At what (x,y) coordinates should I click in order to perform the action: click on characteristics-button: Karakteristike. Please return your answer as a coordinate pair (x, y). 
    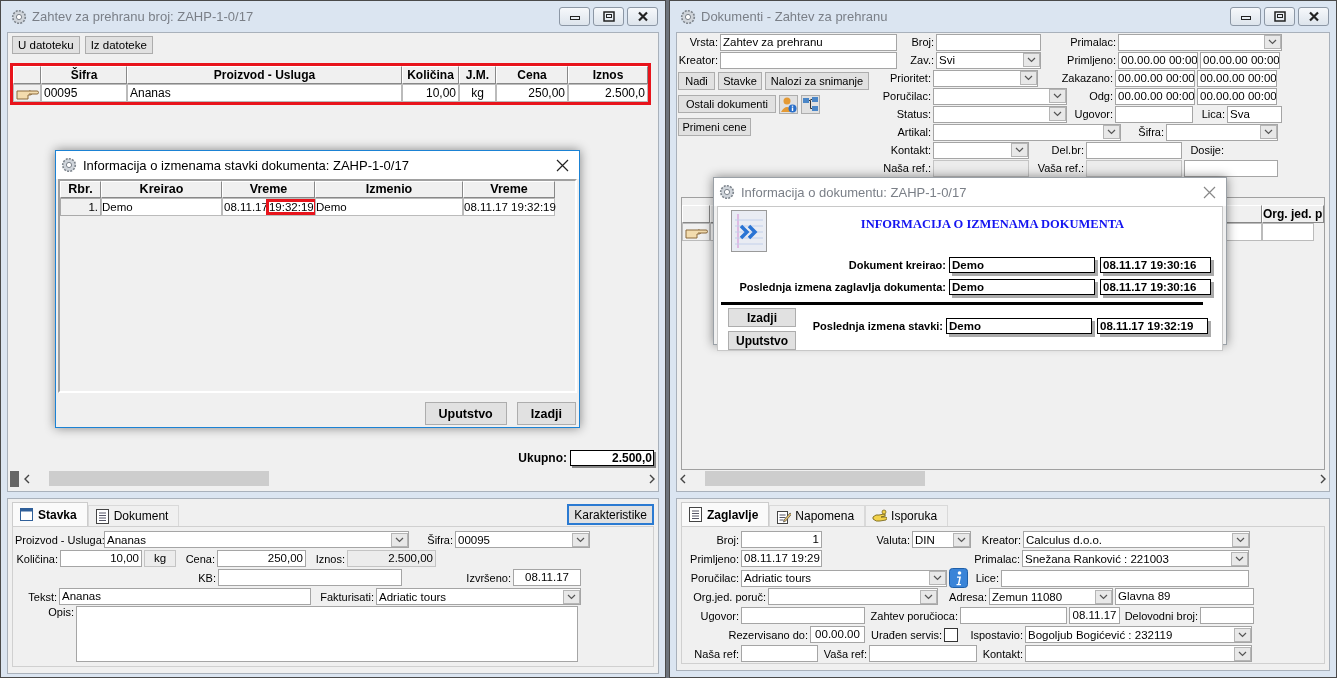
    Looking at the image, I should click on (610, 514).